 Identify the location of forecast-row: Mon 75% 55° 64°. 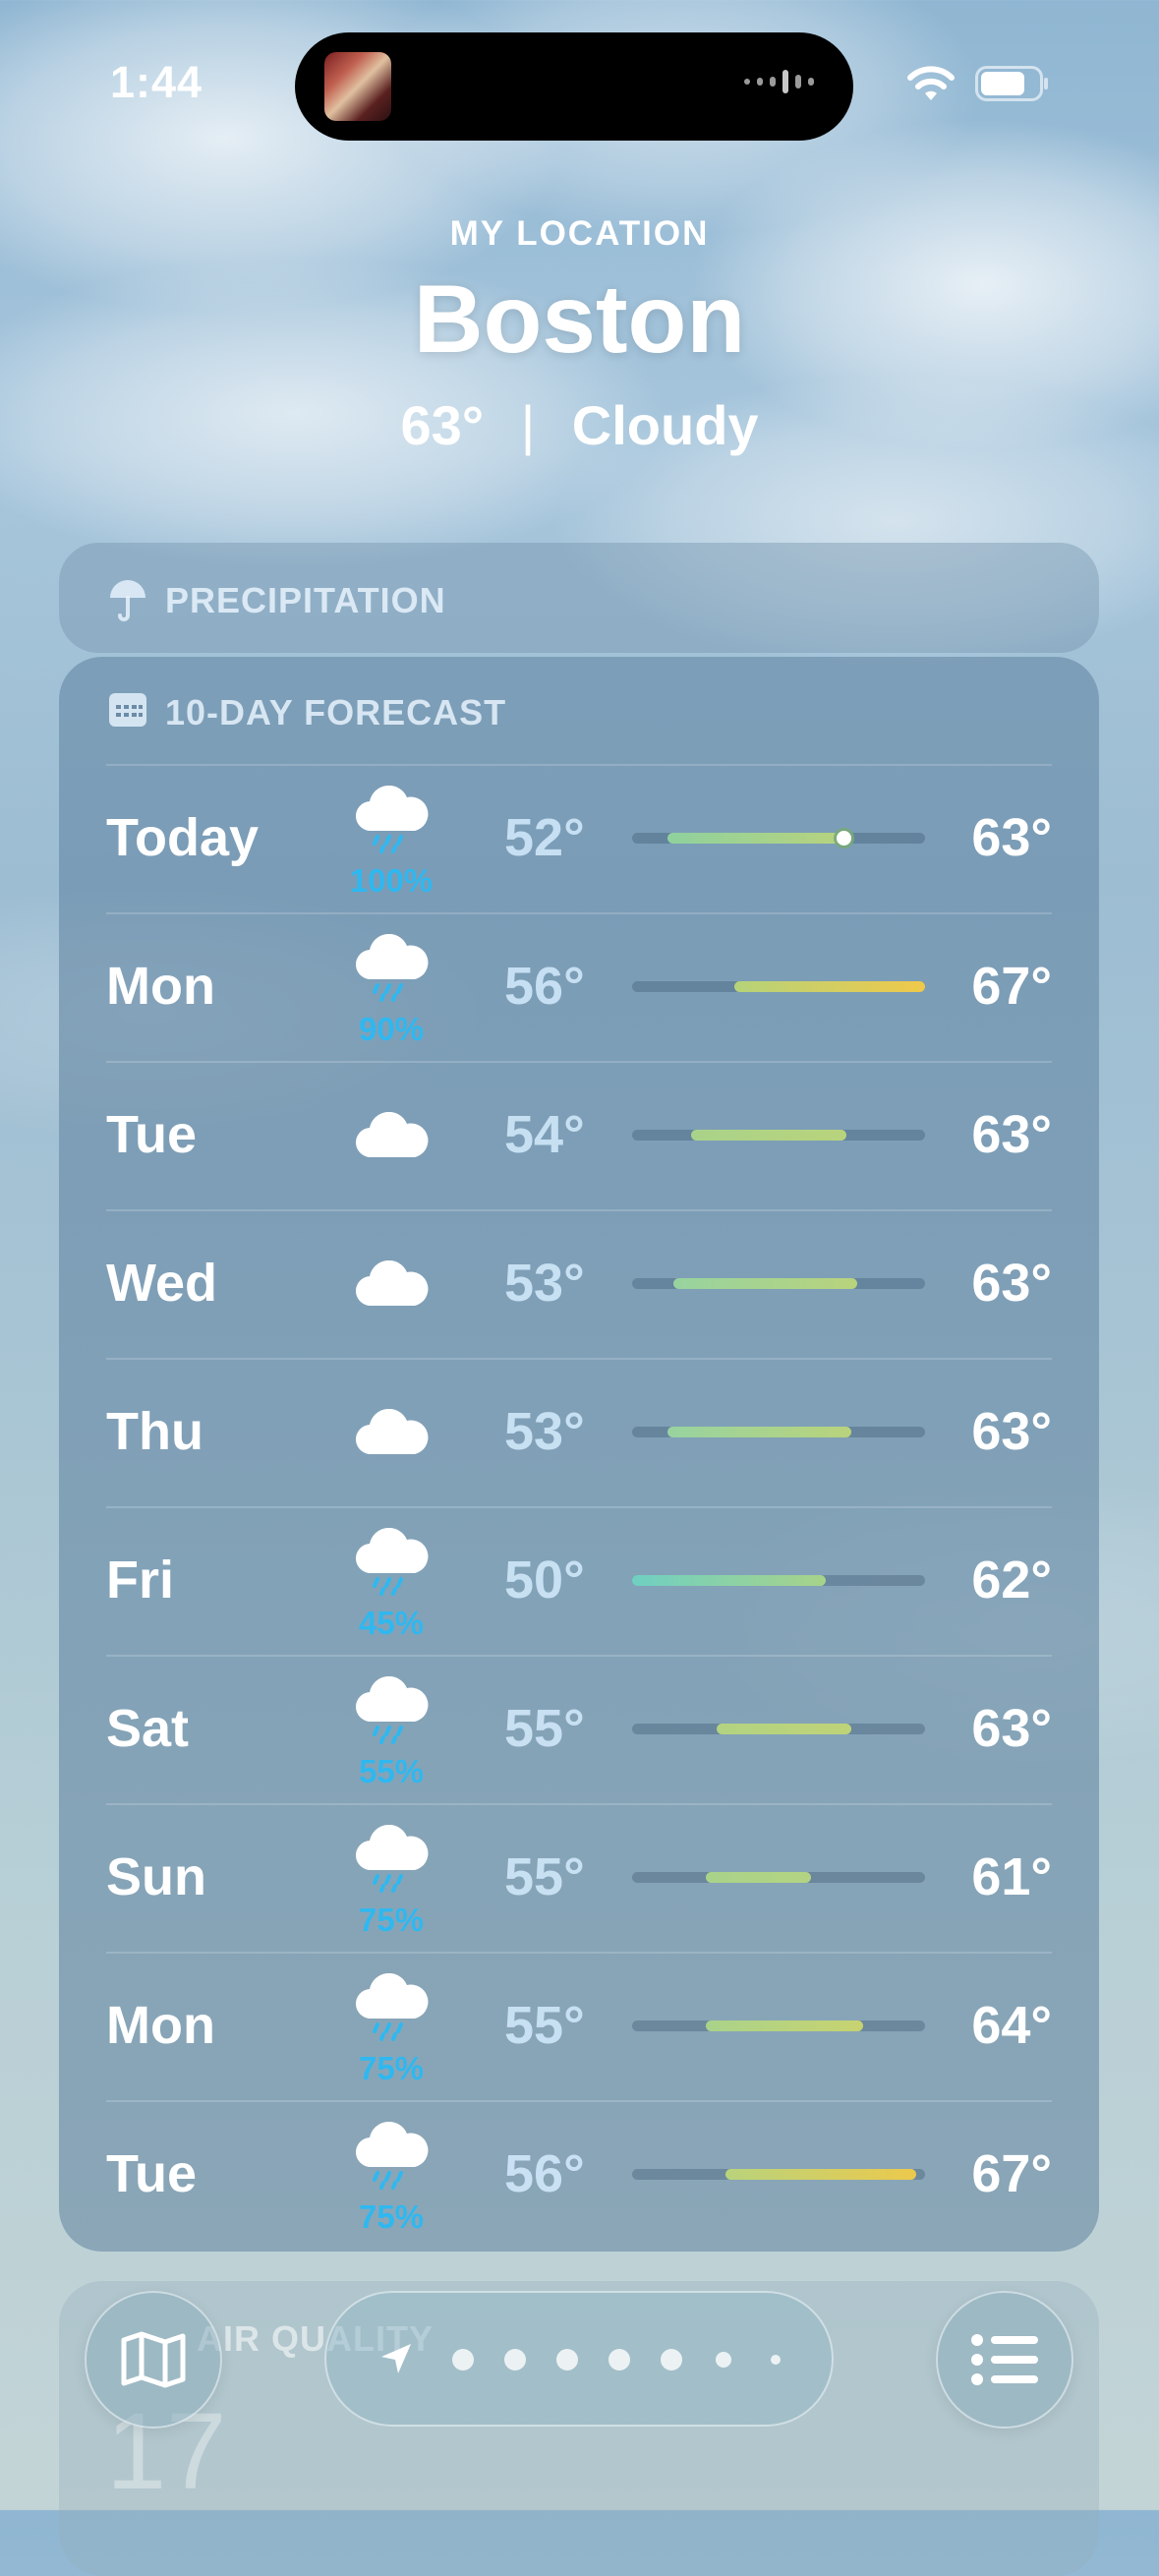
(579, 2025).